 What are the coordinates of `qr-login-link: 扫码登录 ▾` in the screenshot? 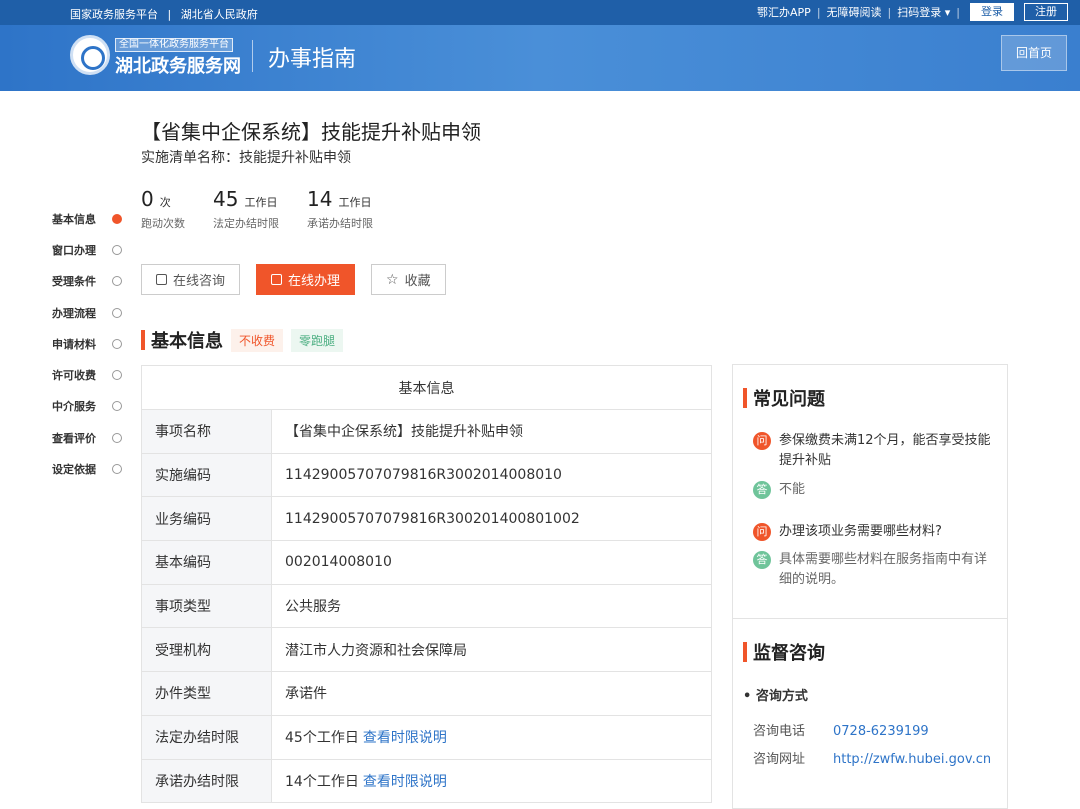 It's located at (923, 12).